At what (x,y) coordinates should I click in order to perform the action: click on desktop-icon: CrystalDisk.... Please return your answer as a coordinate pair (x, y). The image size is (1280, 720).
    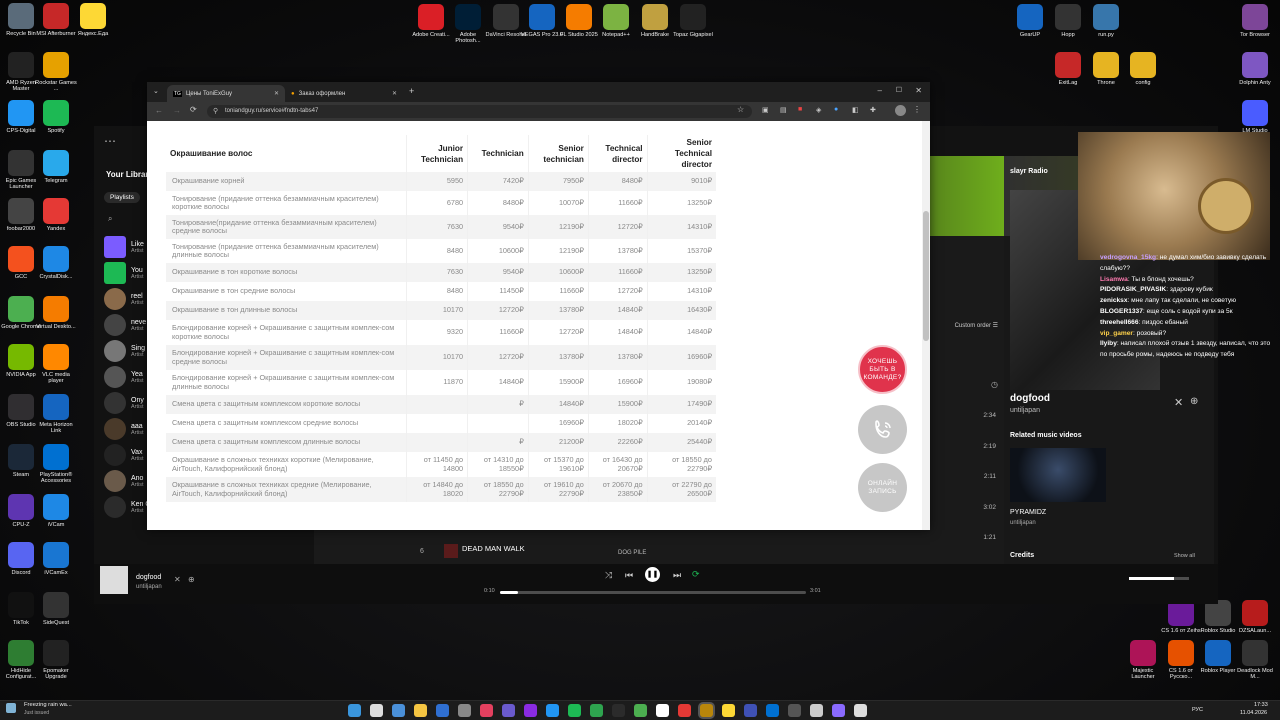
    Looking at the image, I should click on (56, 263).